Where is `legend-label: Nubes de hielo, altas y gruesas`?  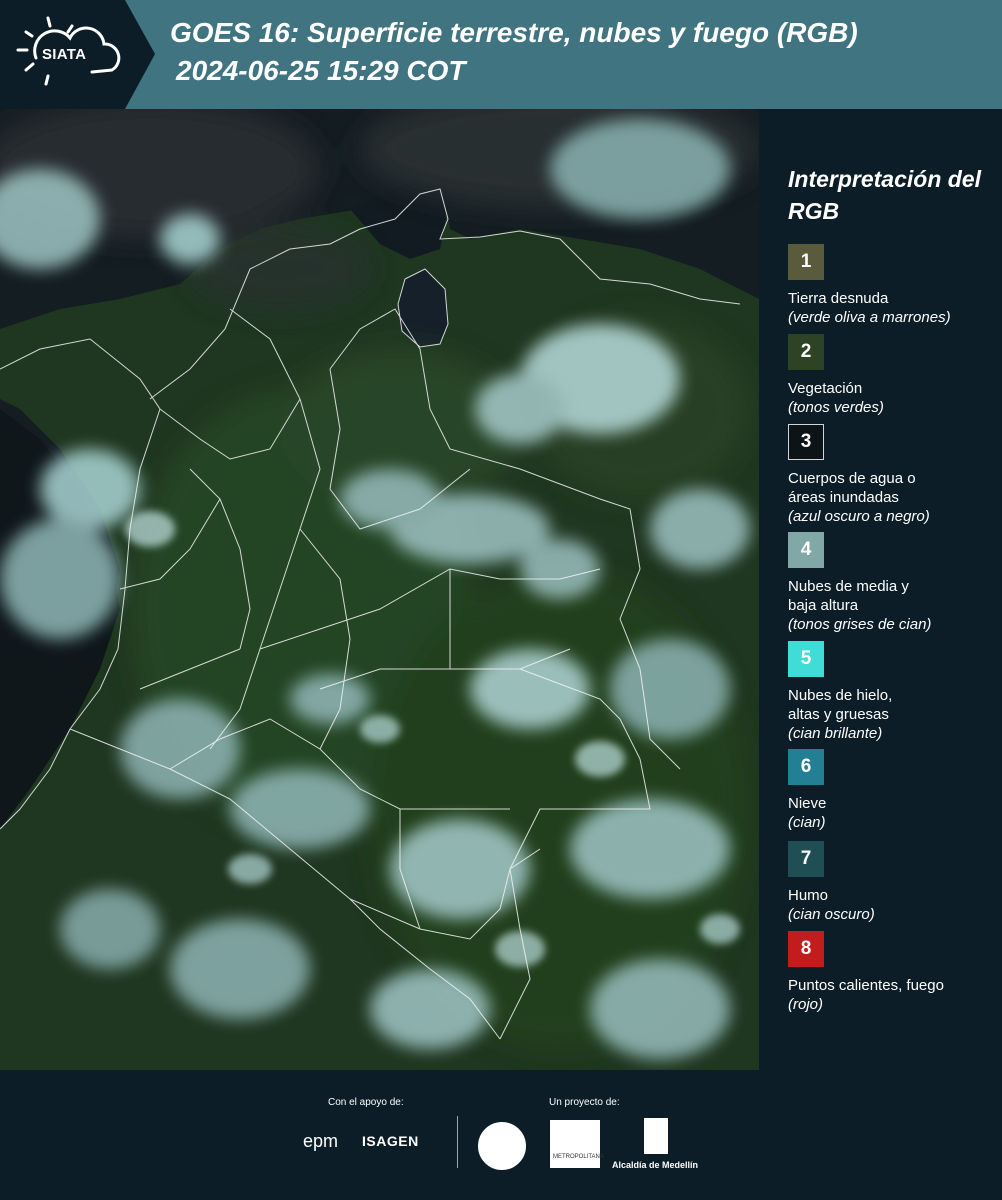
legend-label: Nubes de hielo, altas y gruesas is located at coordinates (840, 705).